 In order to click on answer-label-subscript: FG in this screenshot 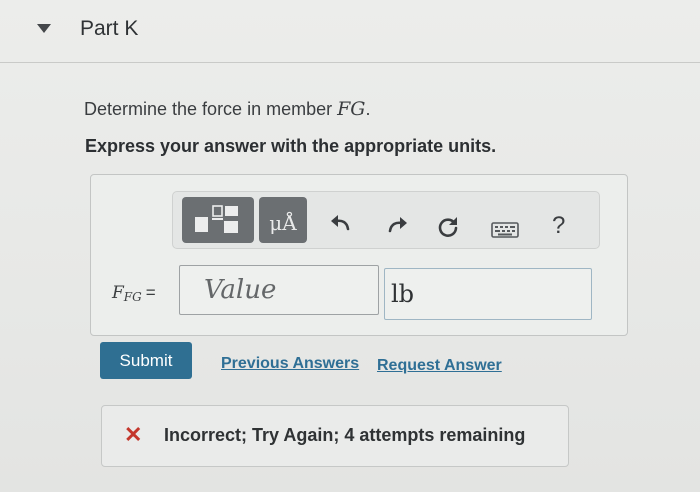, I will do `click(132, 297)`.